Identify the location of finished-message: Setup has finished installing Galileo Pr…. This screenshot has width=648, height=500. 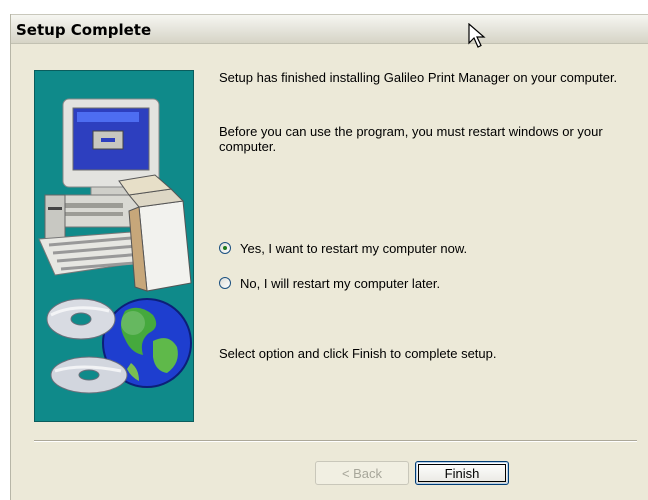
(418, 77).